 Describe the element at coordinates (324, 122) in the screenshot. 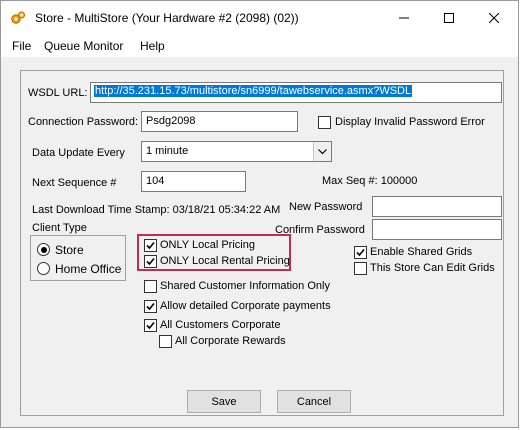

I see `display-invalid-password-checkbox` at that location.